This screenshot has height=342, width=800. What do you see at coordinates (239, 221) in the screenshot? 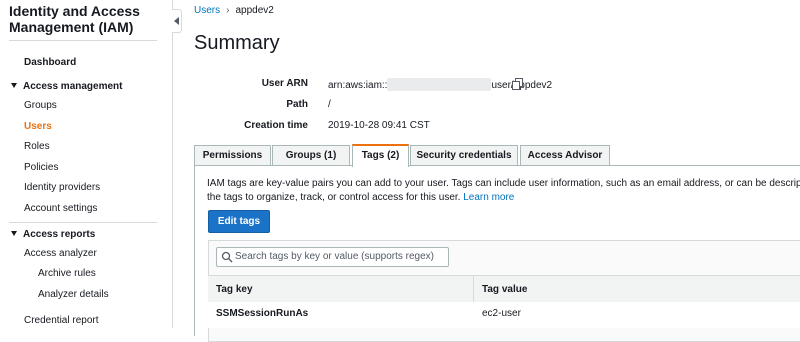
I see `edit-tags-button: Edit tags` at bounding box center [239, 221].